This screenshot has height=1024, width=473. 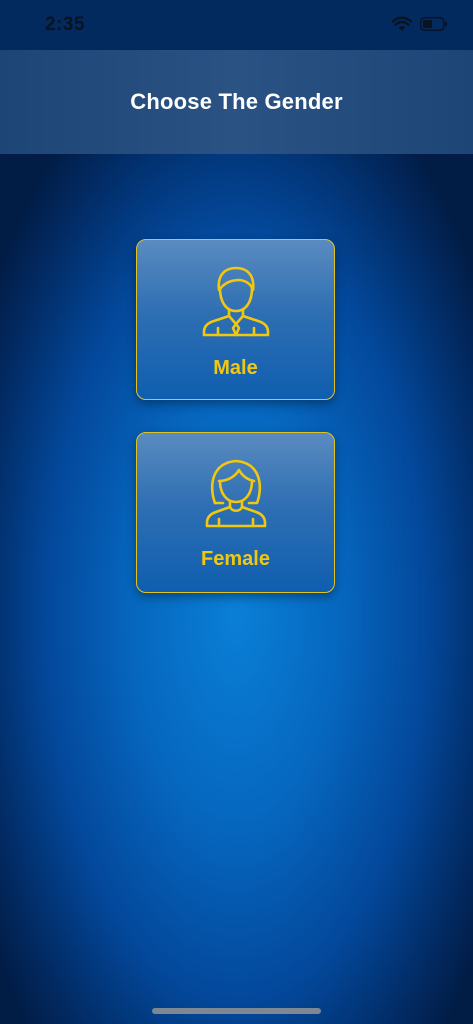 I want to click on male-avatar-icon, so click(x=235, y=301).